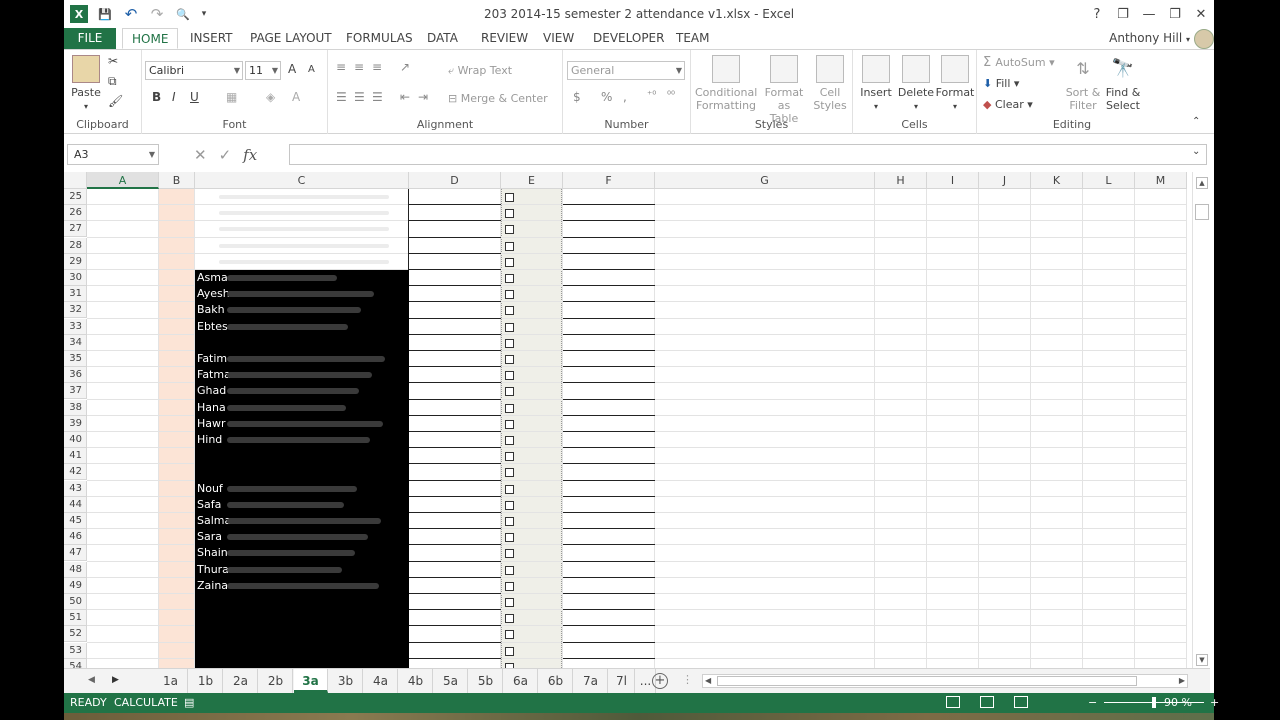  I want to click on row-header-31: 31, so click(75, 294).